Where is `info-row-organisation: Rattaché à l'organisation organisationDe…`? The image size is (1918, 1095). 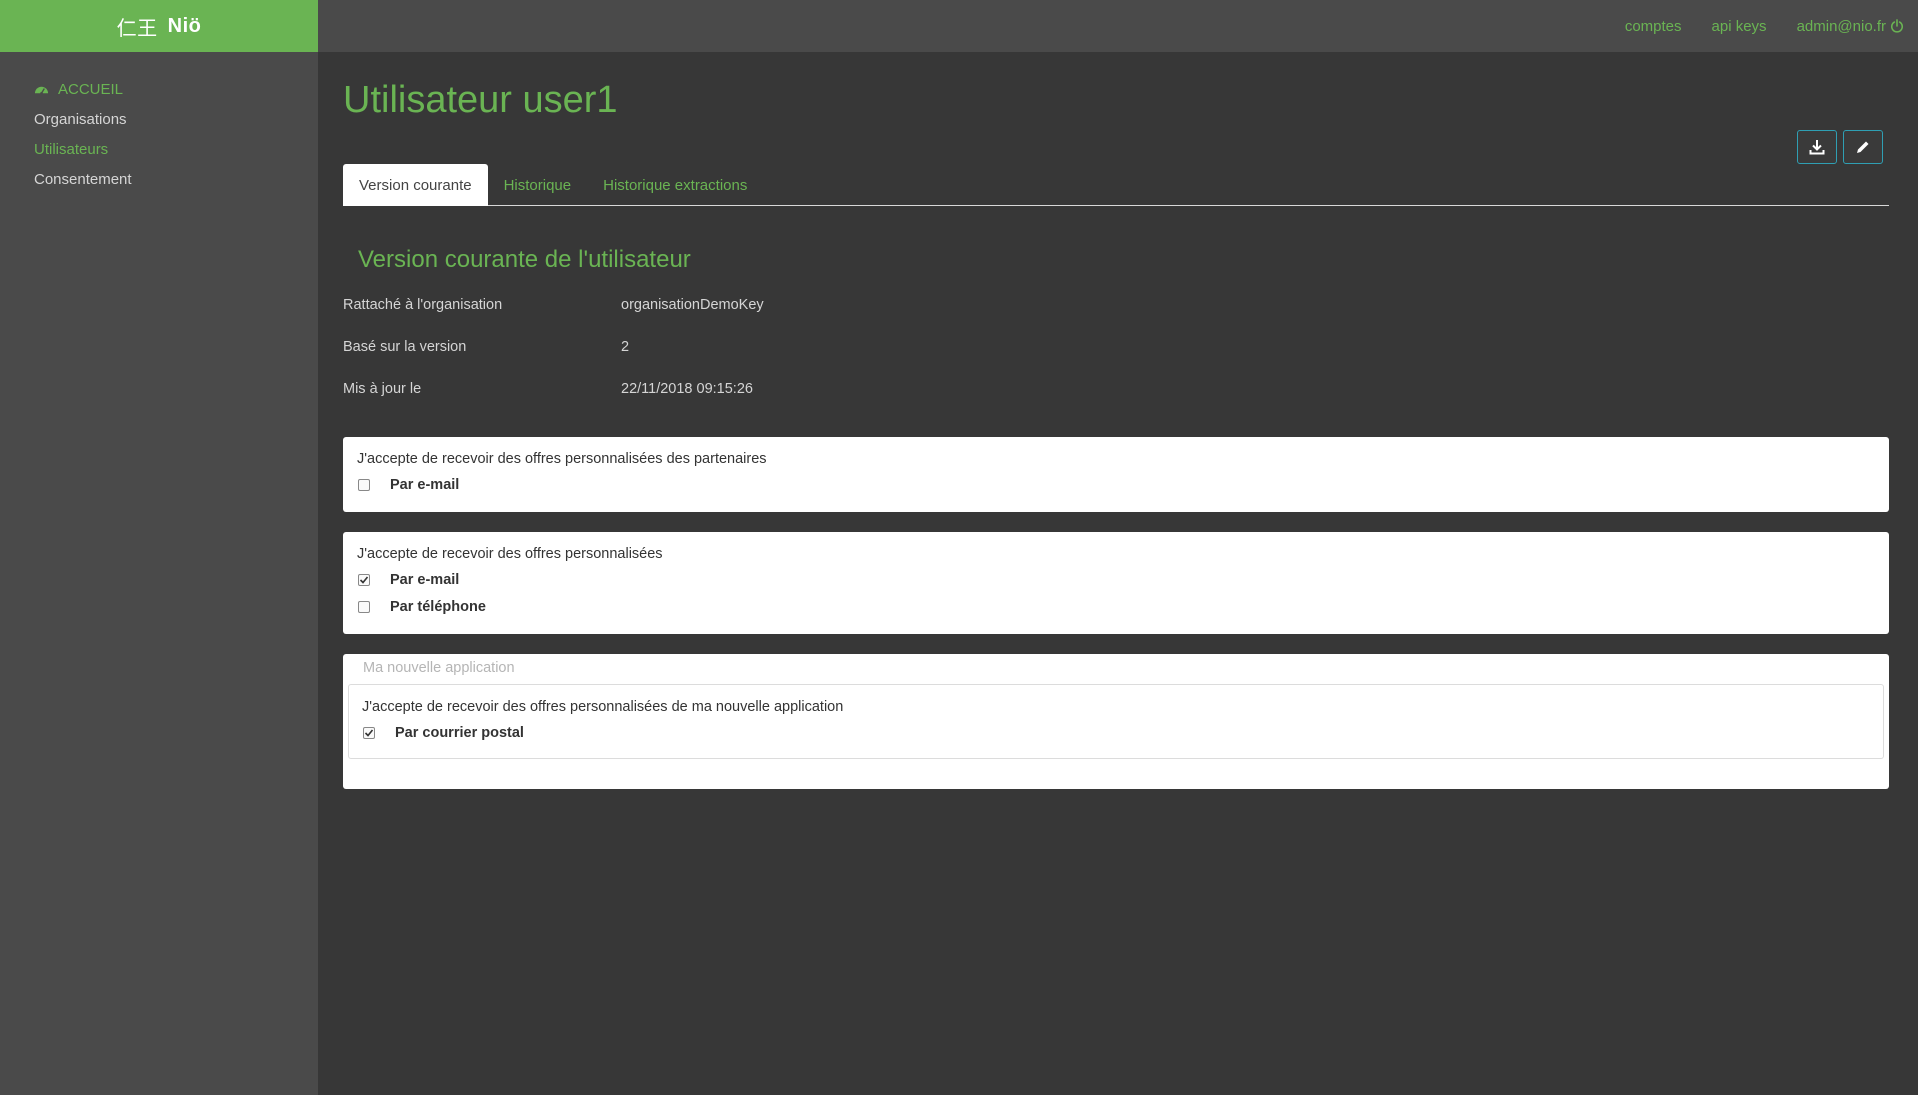
info-row-organisation: Rattaché à l'organisation organisationDe… is located at coordinates (1116, 305).